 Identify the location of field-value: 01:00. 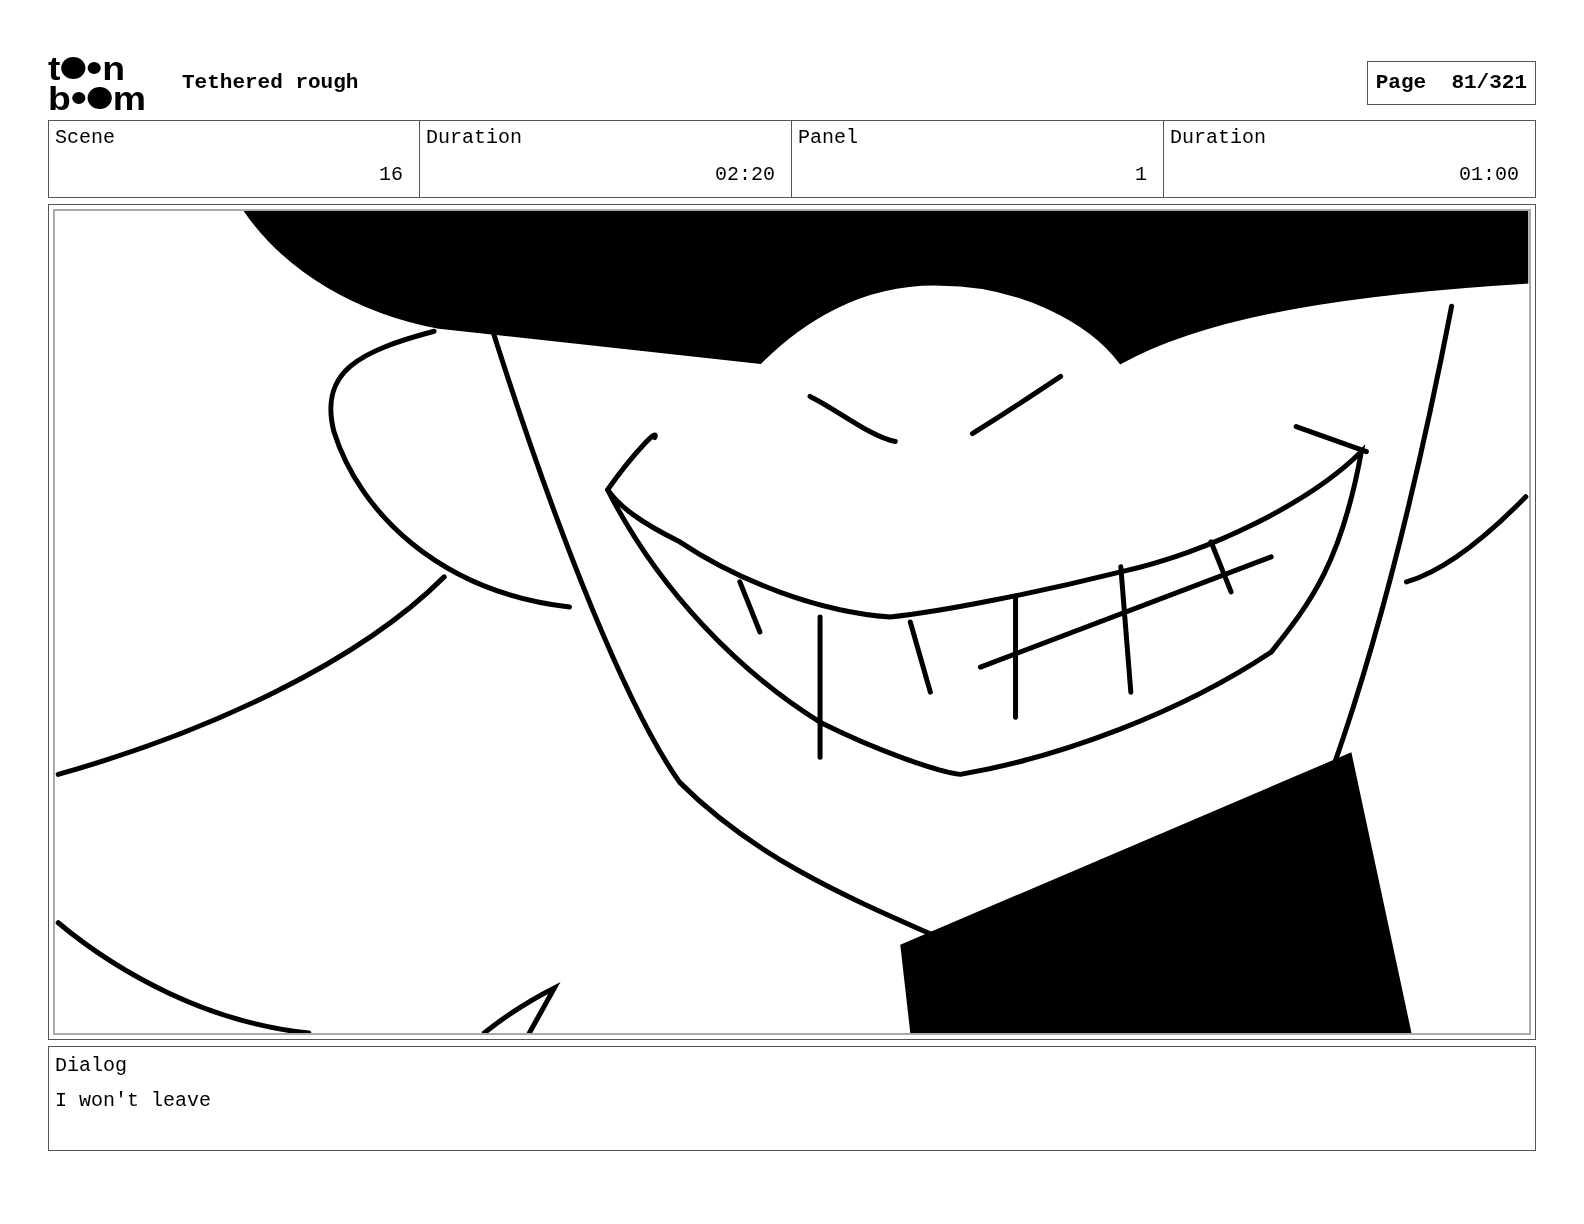
(1488, 174).